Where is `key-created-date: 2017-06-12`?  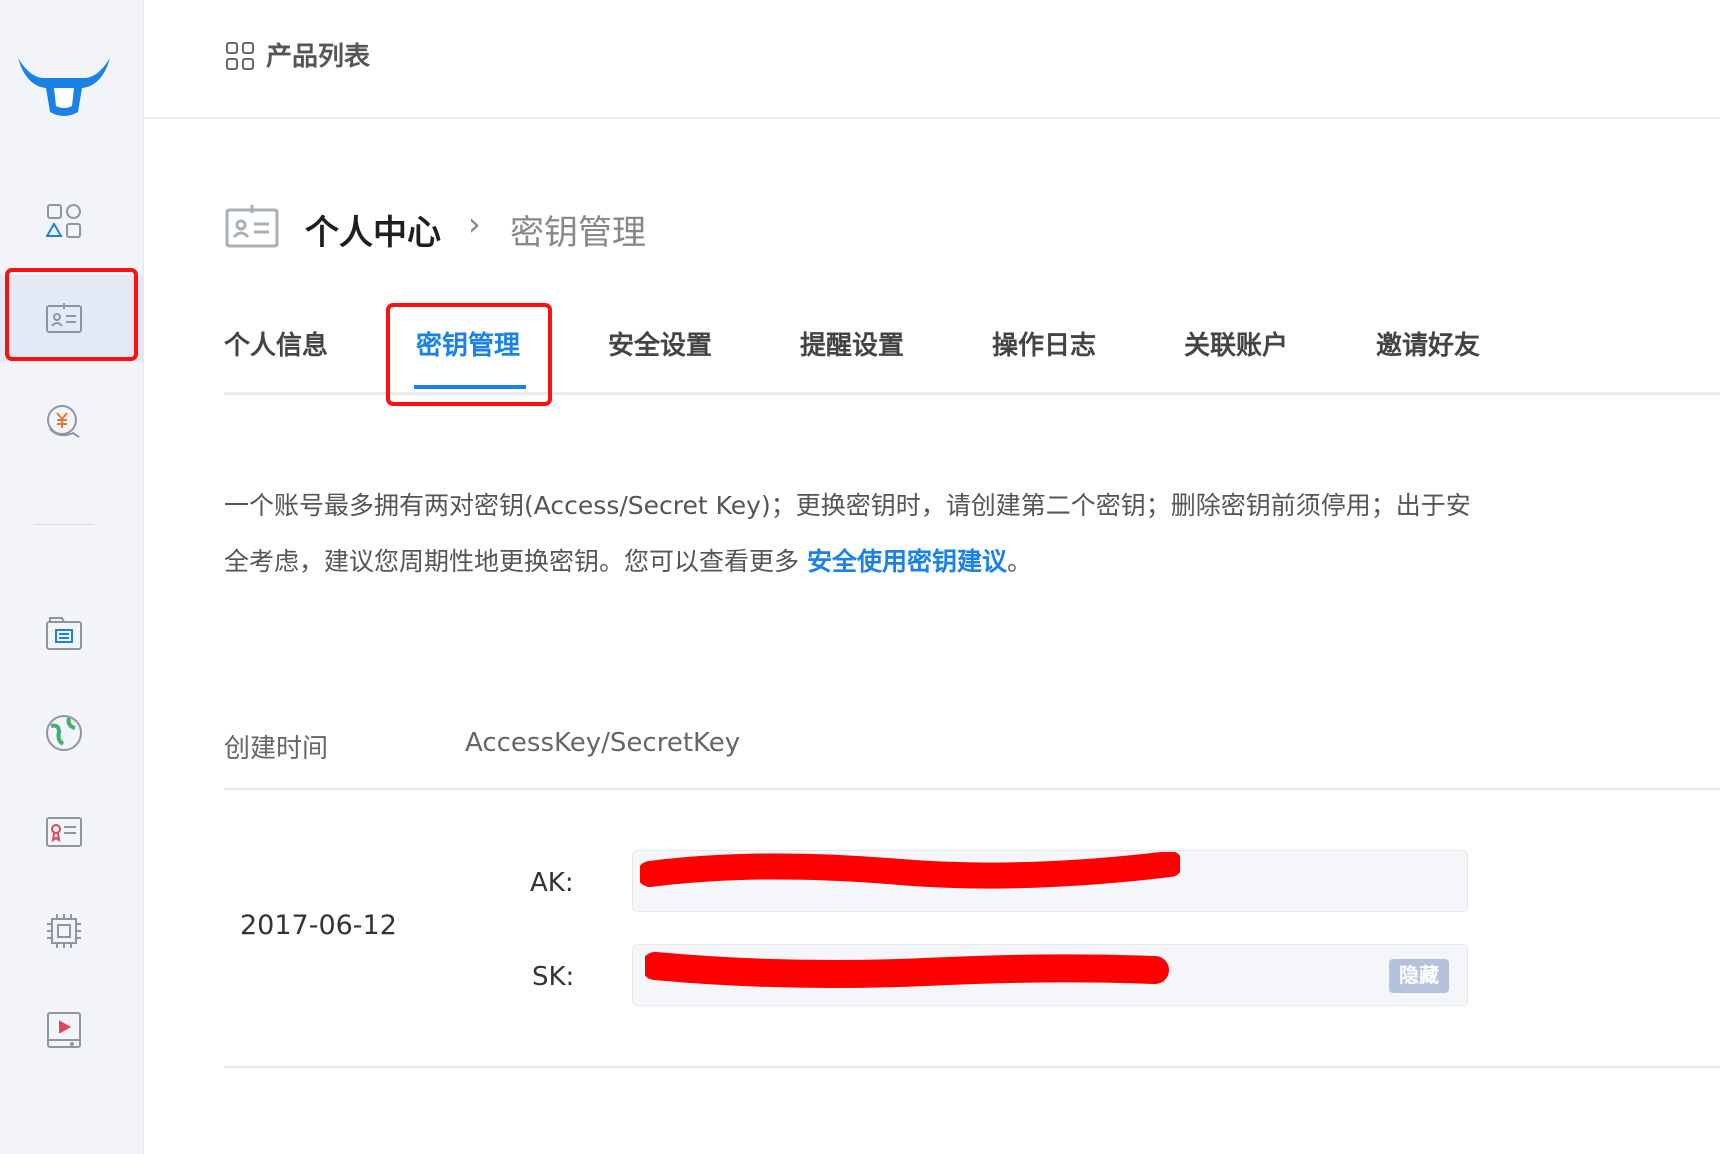
key-created-date: 2017-06-12 is located at coordinates (318, 925).